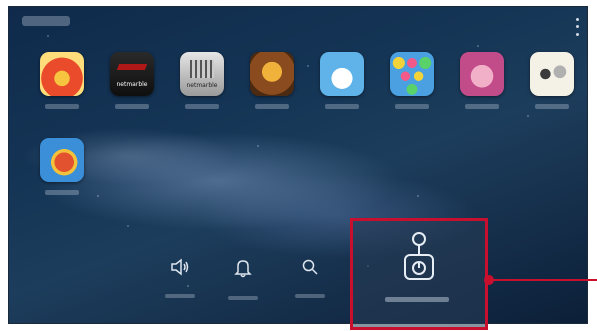 The height and width of the screenshot is (331, 597). What do you see at coordinates (310, 278) in the screenshot?
I see `search-button` at bounding box center [310, 278].